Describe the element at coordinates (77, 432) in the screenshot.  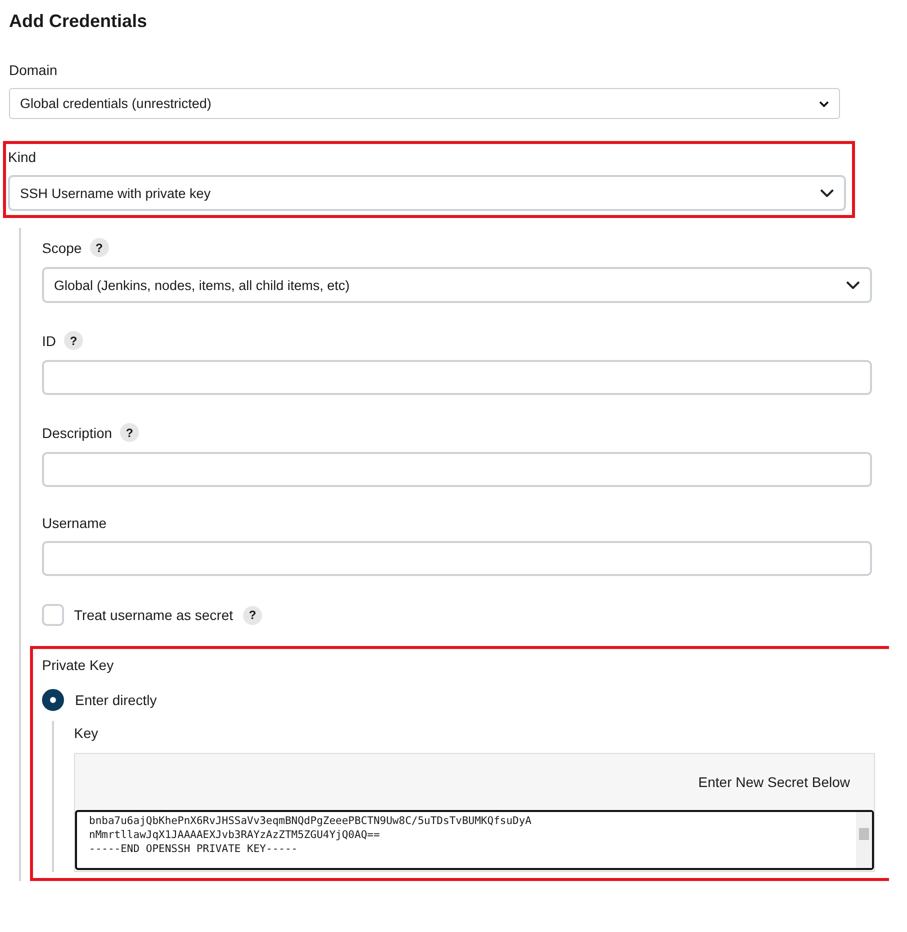
I see `field-label: Description` at that location.